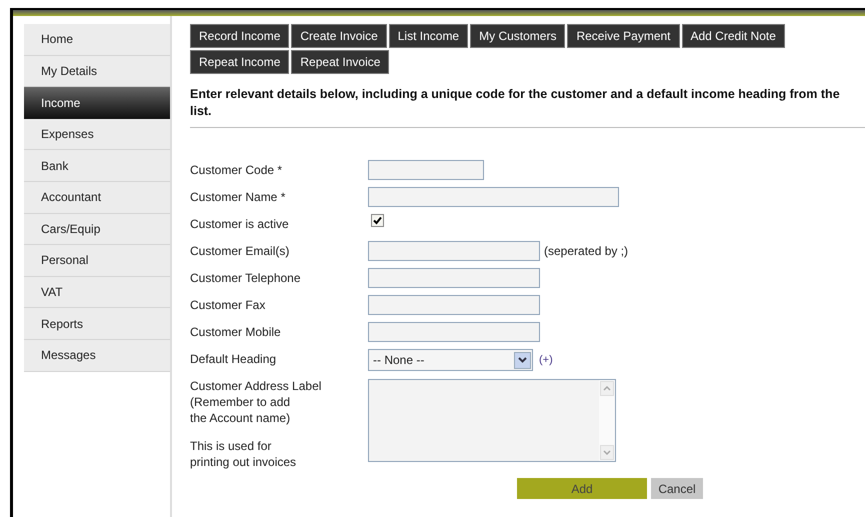 The image size is (865, 517). What do you see at coordinates (340, 62) in the screenshot?
I see `nav-tab: Repeat Invoice` at bounding box center [340, 62].